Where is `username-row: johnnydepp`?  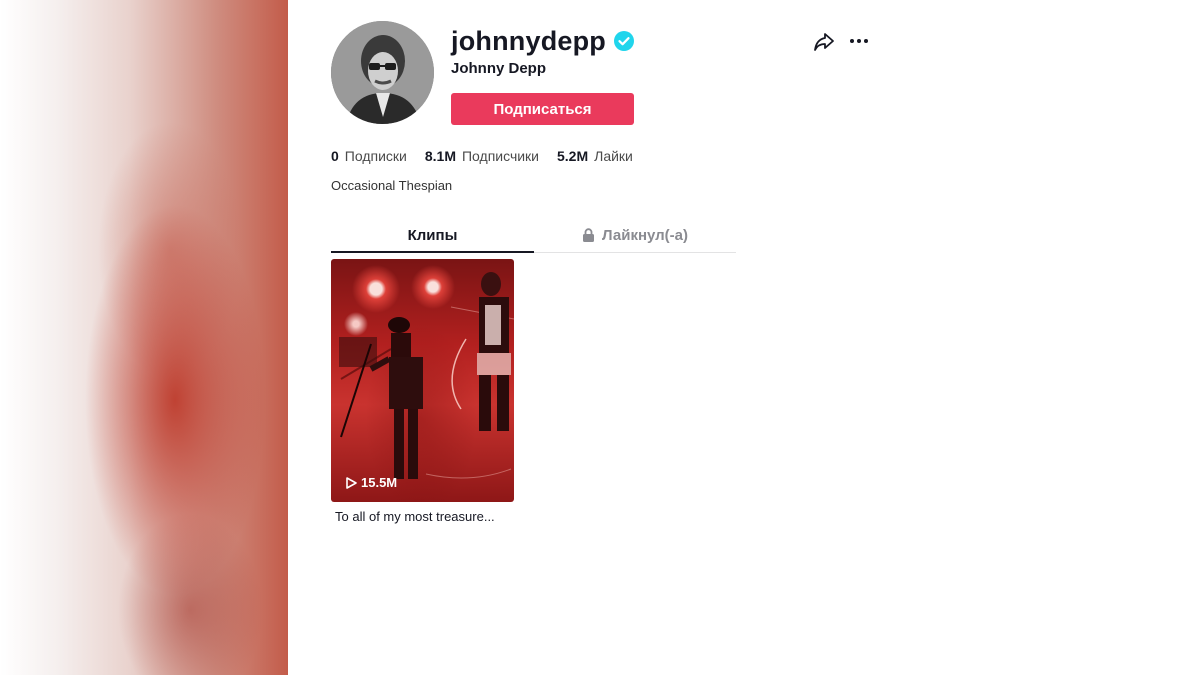
username-row: johnnydepp is located at coordinates (542, 41).